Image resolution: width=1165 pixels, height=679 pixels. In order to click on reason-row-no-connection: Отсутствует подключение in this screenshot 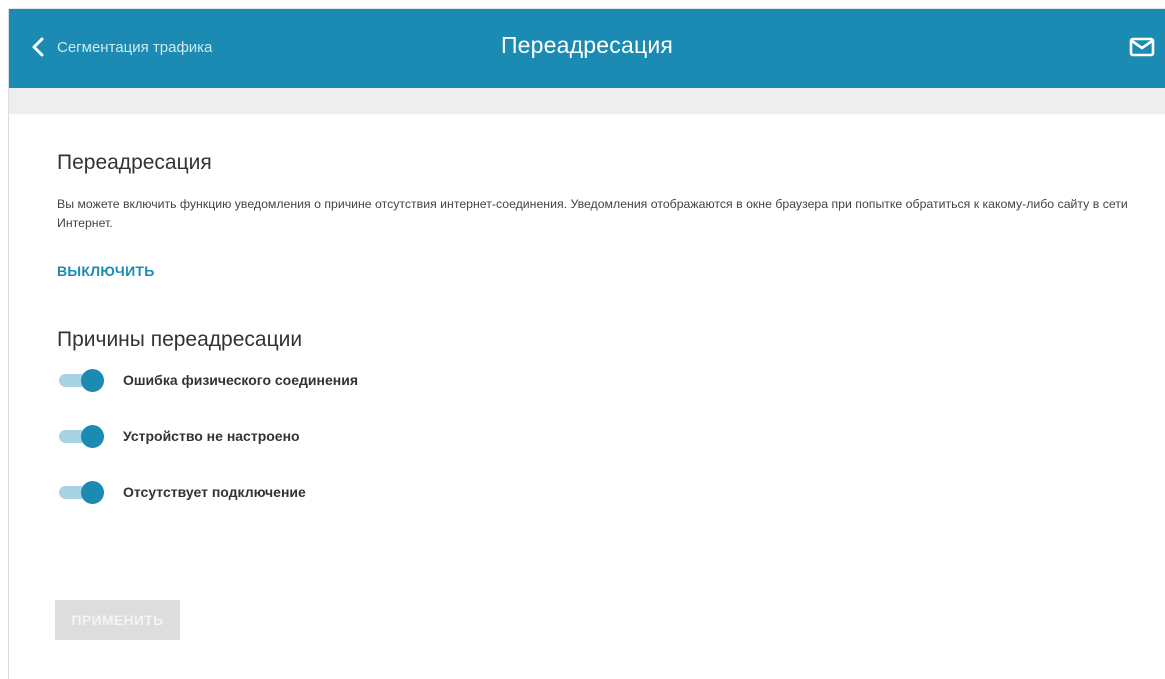, I will do `click(182, 492)`.